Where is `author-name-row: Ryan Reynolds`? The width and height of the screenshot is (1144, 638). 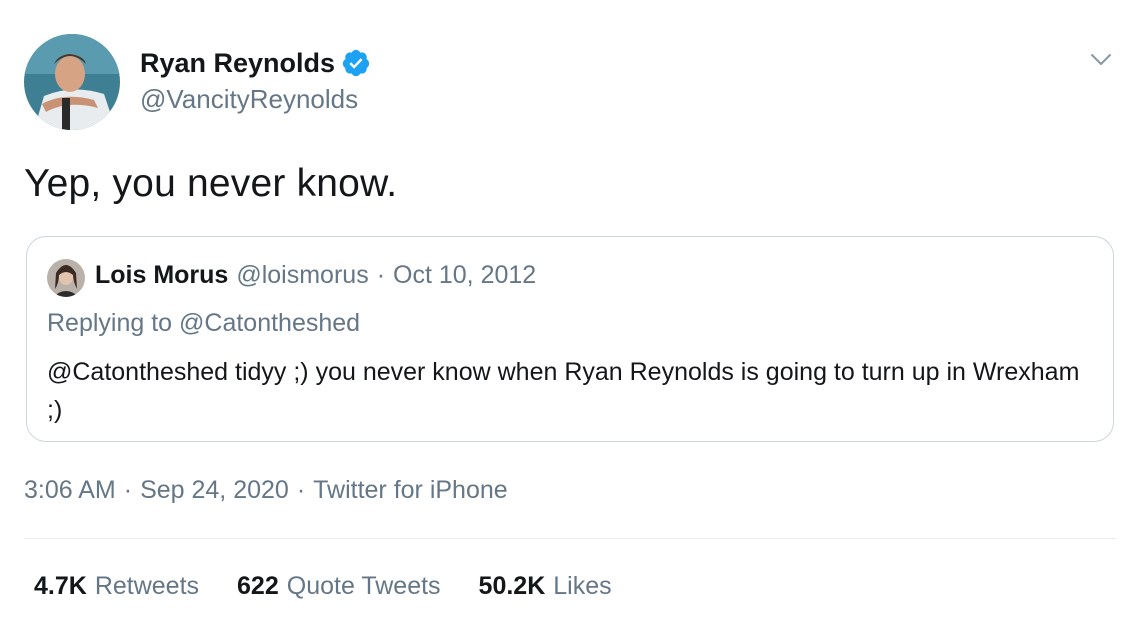 author-name-row: Ryan Reynolds is located at coordinates (255, 63).